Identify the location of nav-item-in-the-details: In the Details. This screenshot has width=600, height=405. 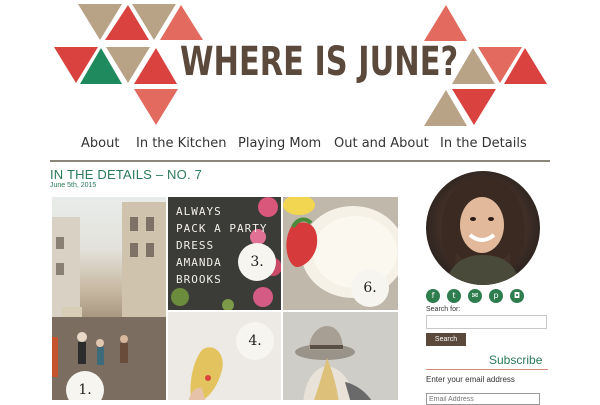
(483, 143).